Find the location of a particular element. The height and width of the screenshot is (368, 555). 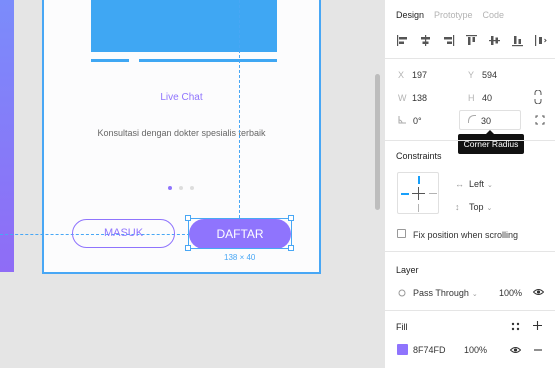

blend-mode-icon is located at coordinates (402, 293).